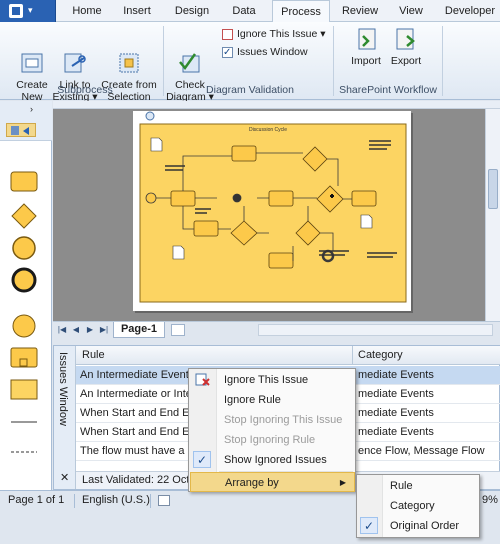 Image resolution: width=500 pixels, height=544 pixels. I want to click on diagram-title: Discussion Cycle, so click(268, 130).